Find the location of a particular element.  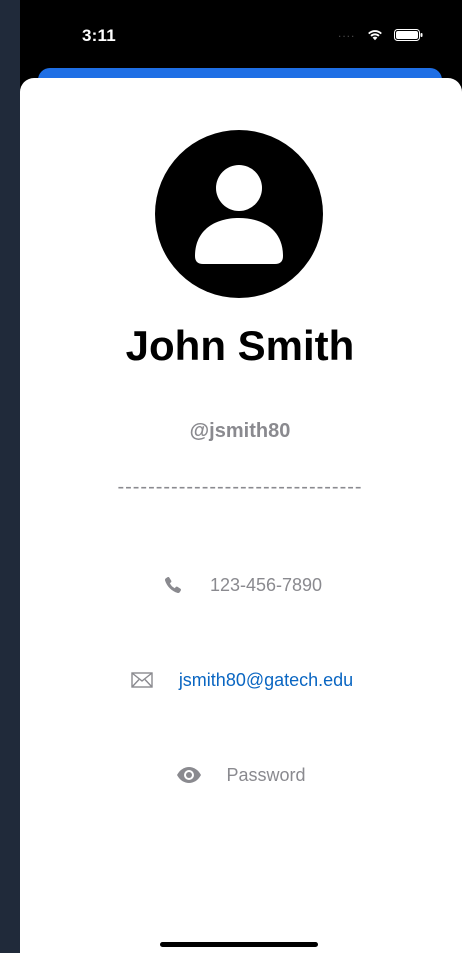

envelope-icon is located at coordinates (142, 680).